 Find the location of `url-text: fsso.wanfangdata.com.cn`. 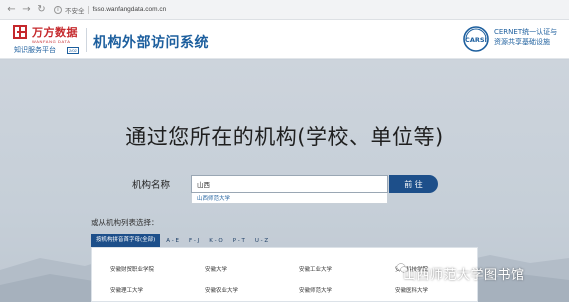

url-text: fsso.wanfangdata.com.cn is located at coordinates (130, 9).